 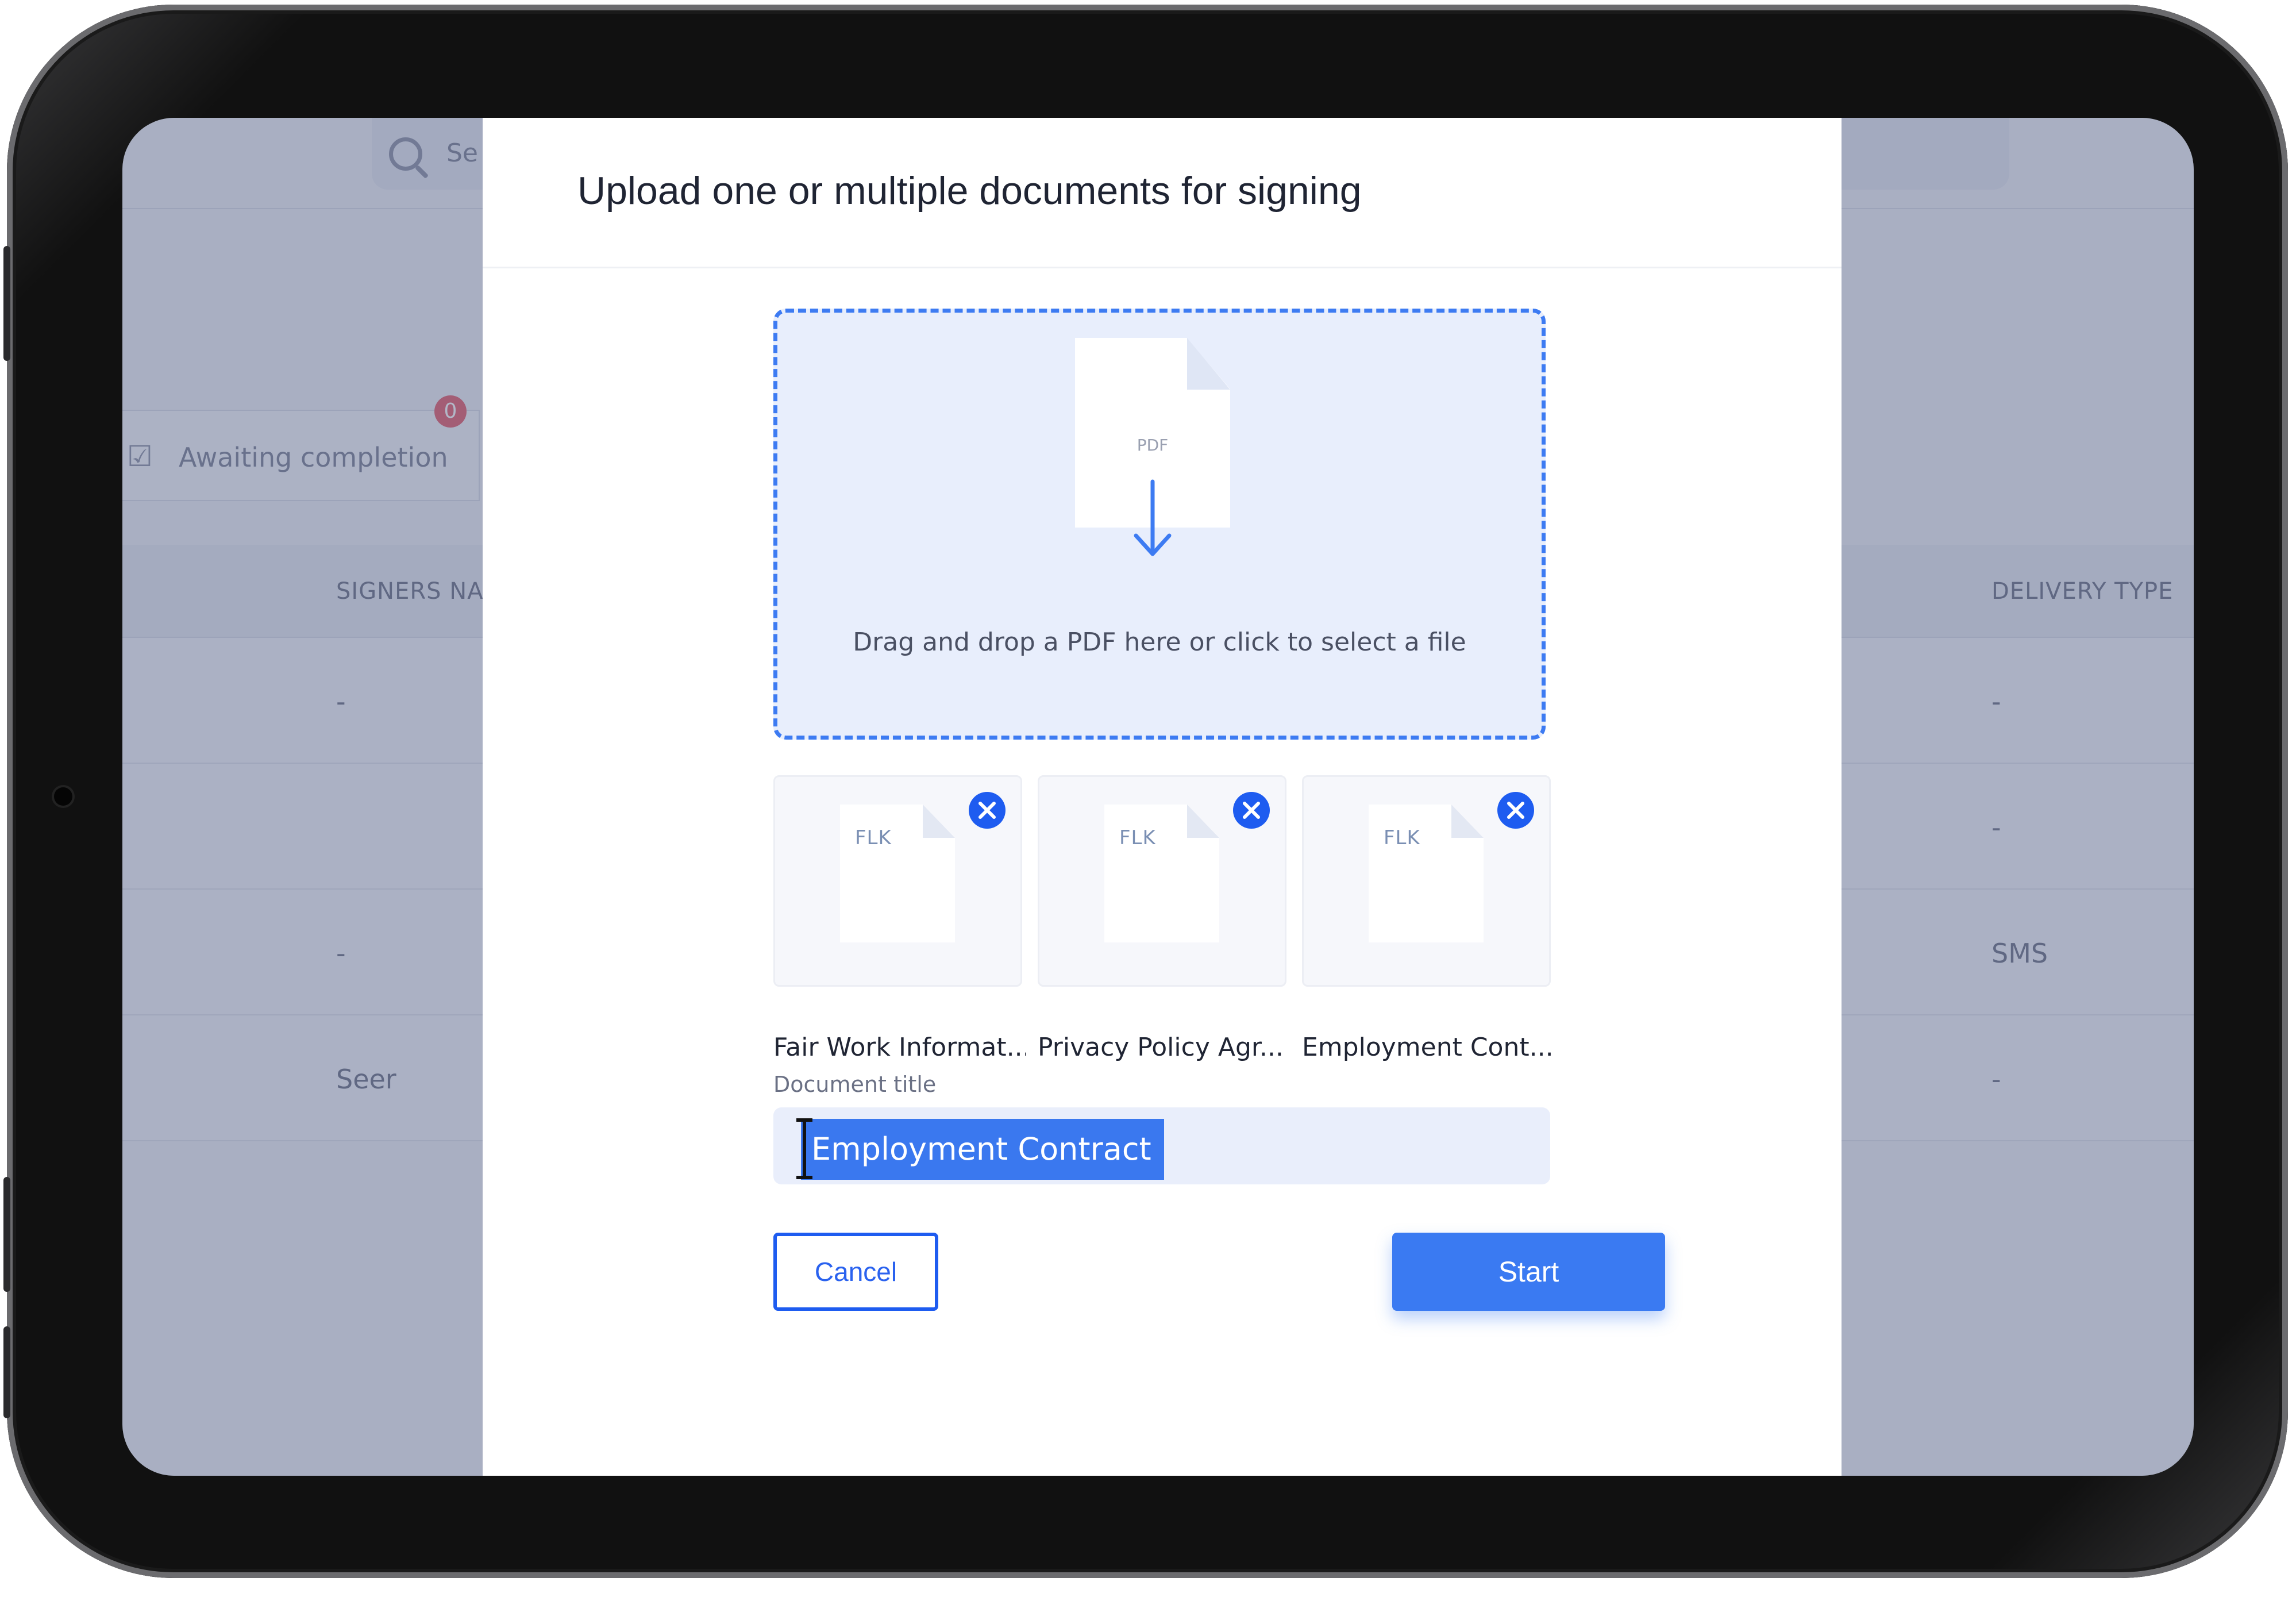 What do you see at coordinates (1153, 445) in the screenshot?
I see `pdf-label: PDF` at bounding box center [1153, 445].